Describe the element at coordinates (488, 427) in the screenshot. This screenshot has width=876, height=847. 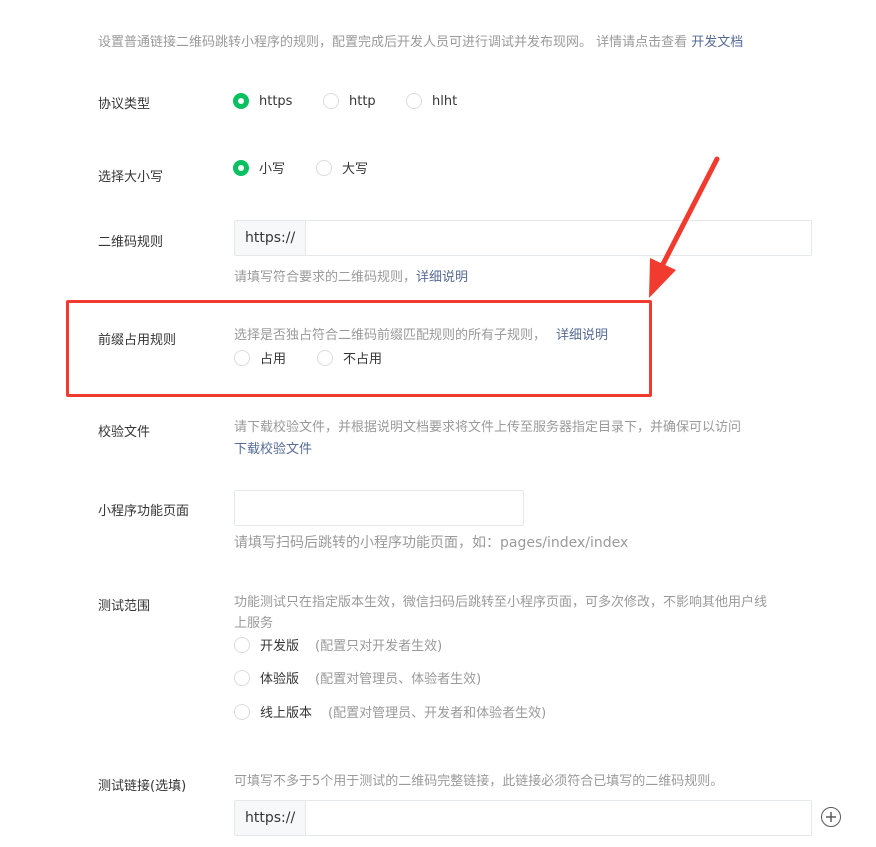
I see `verify-file-desc: 请下载校验文件，并根据说明文档要求将文件上传至服务器指定目录下，并确保可以访问` at that location.